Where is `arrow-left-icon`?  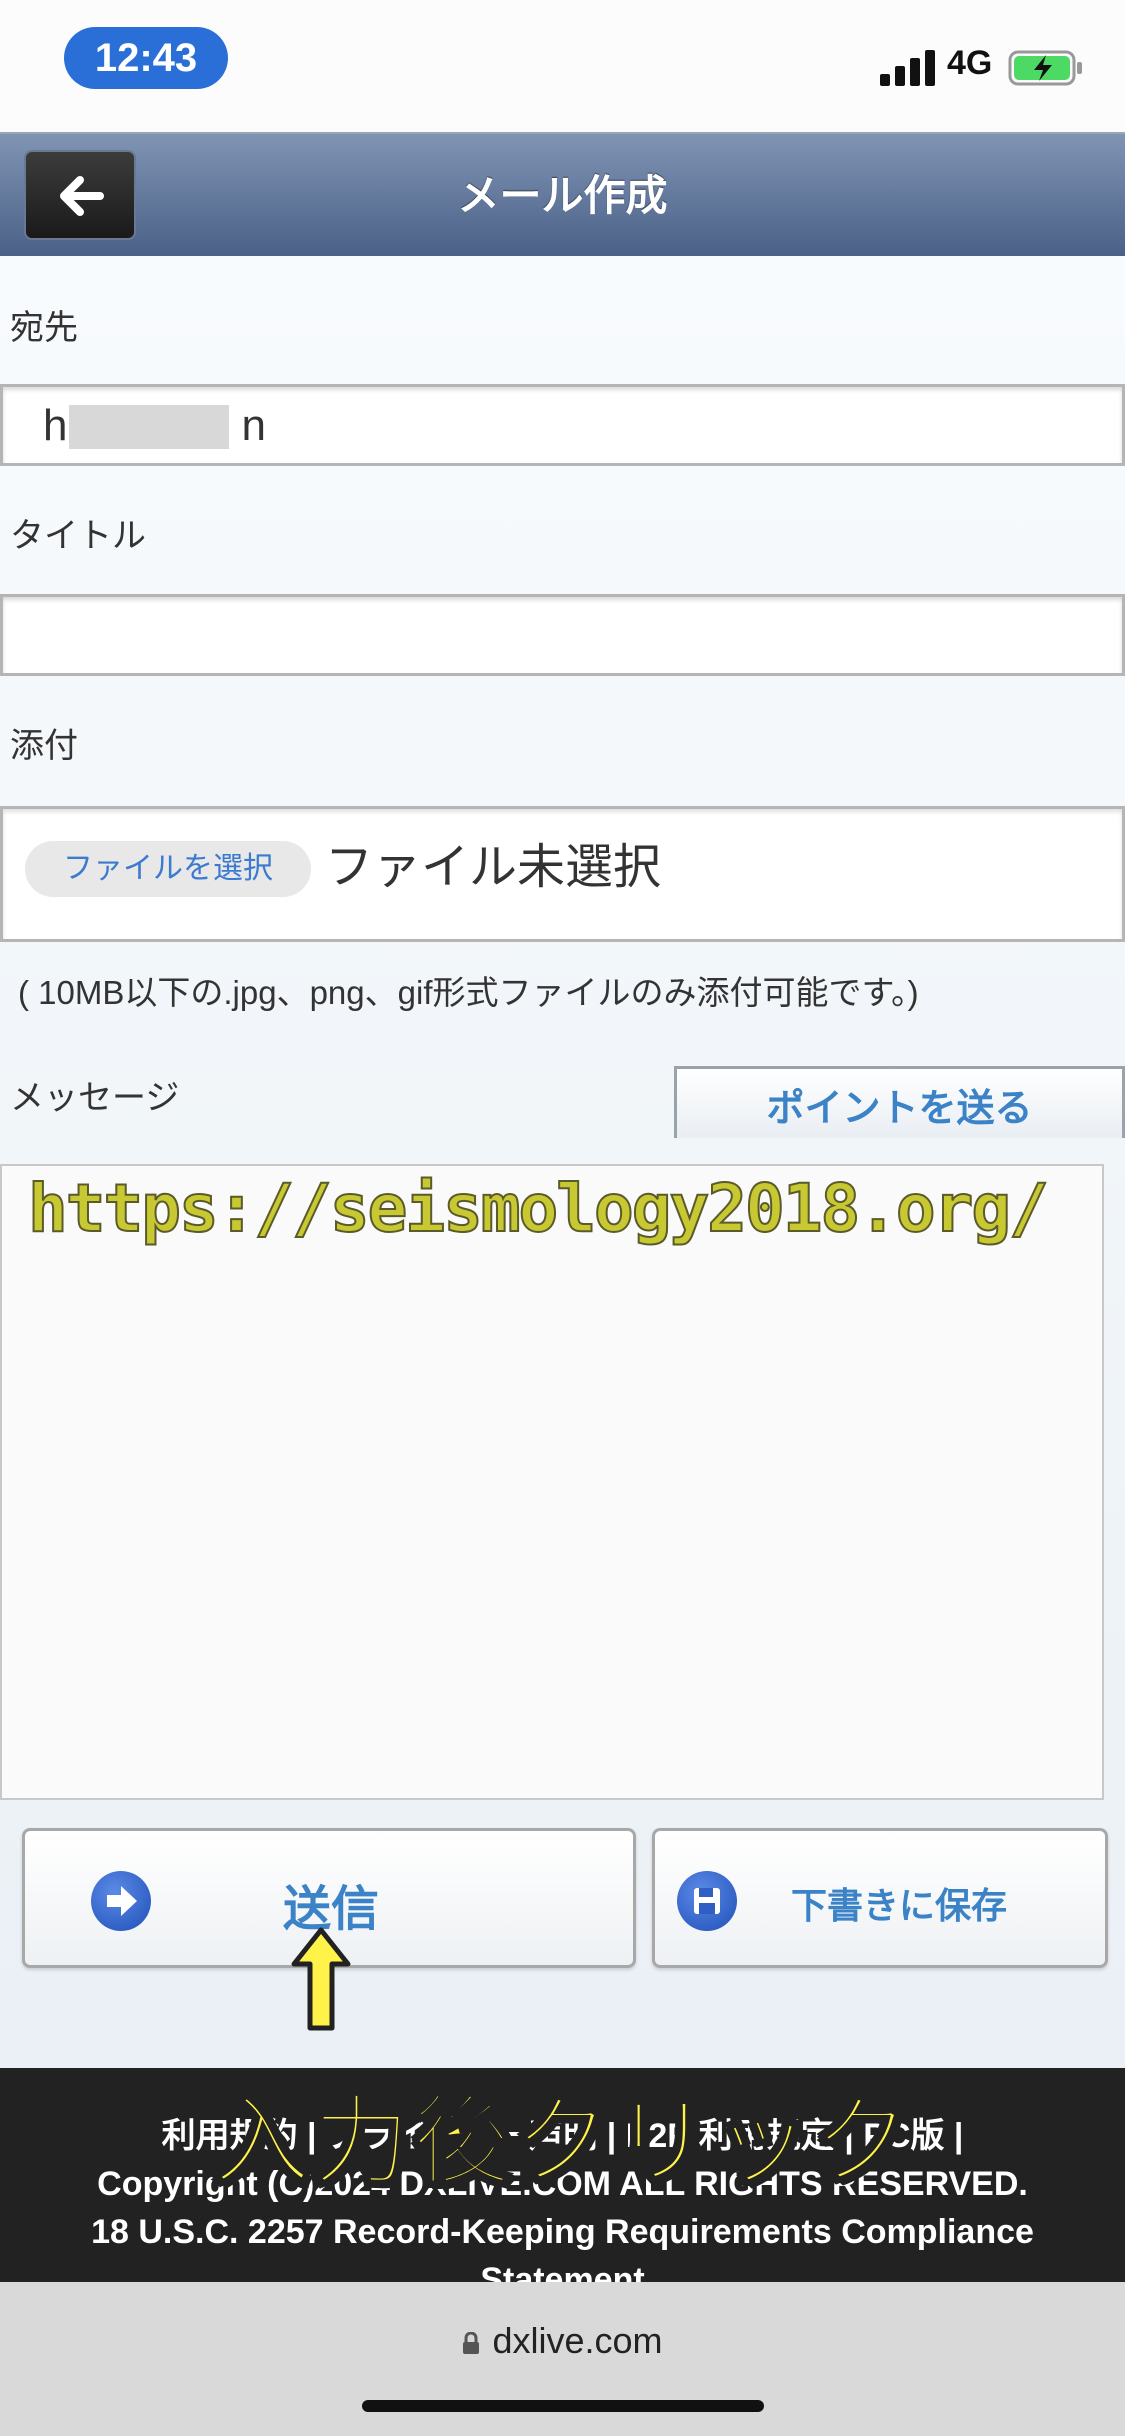
arrow-left-icon is located at coordinates (82, 196).